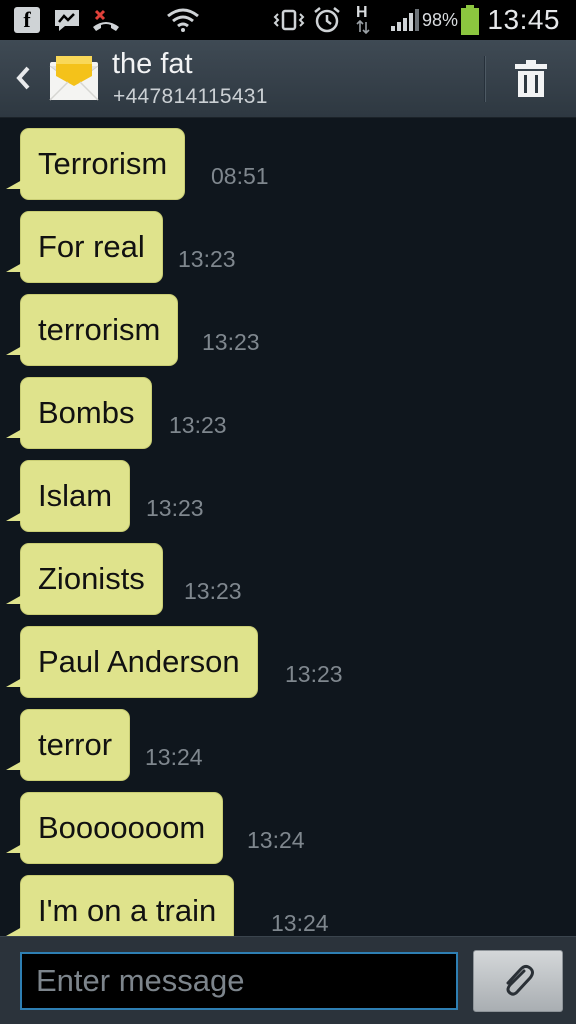 Image resolution: width=576 pixels, height=1024 pixels. Describe the element at coordinates (288, 740) in the screenshot. I see `message-row: terror 13:24` at that location.